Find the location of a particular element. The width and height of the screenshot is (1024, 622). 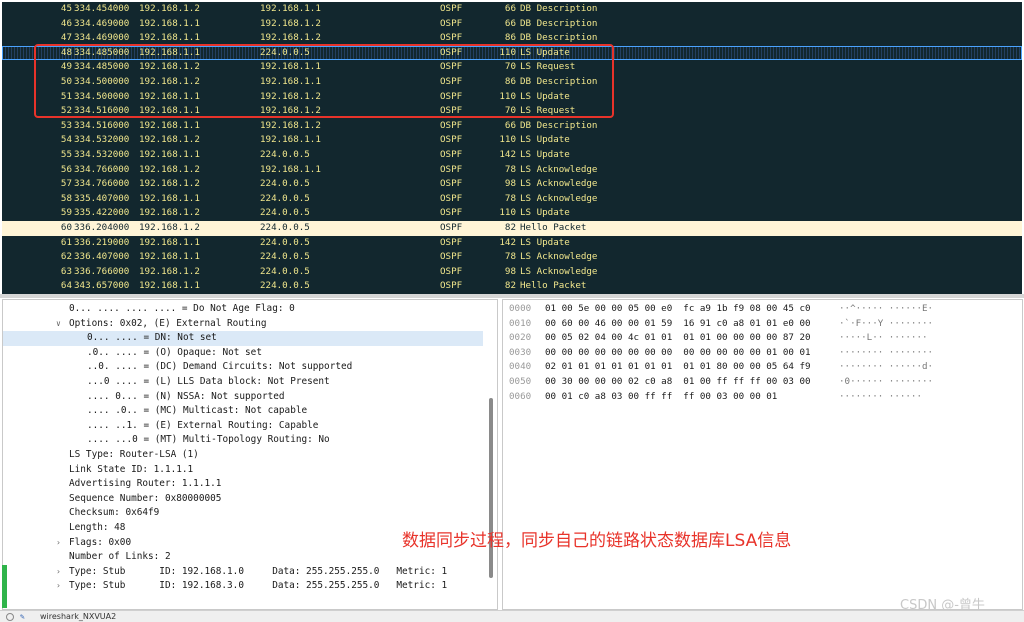

detail-row: .... 0... = (N) NSSA: Not supported is located at coordinates (243, 397).